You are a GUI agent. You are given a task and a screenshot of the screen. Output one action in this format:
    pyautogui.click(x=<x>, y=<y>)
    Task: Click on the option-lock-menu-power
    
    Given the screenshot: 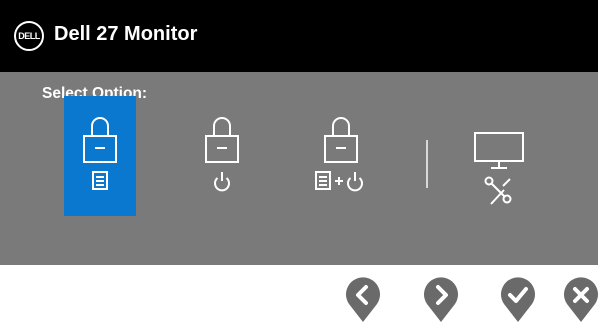 What is the action you would take?
    pyautogui.click(x=341, y=156)
    